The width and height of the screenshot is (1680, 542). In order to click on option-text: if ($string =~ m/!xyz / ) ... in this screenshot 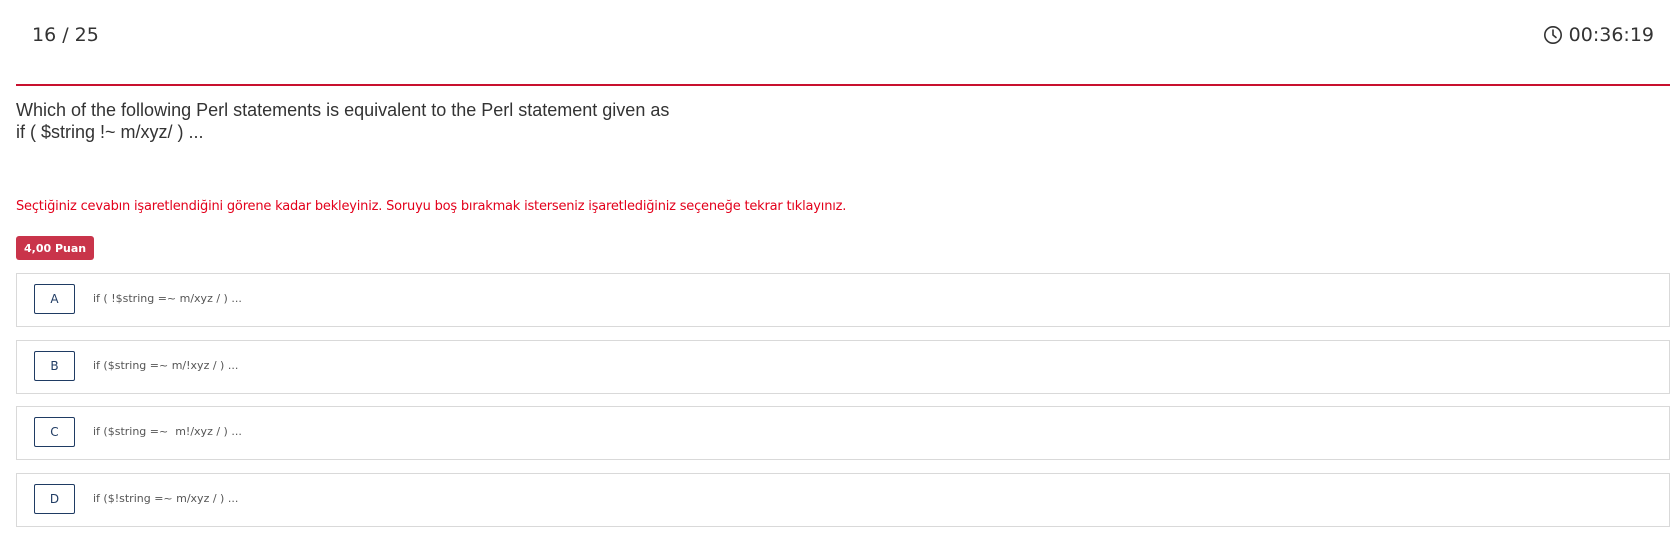, I will do `click(166, 365)`.